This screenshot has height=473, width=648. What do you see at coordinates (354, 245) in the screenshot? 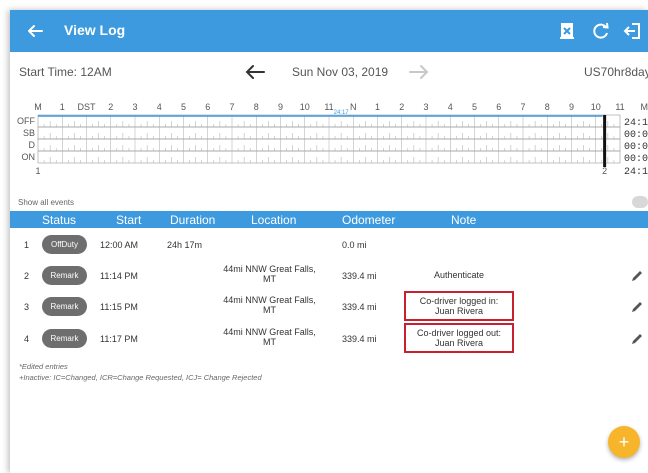
I see `row-odometer: 0.0 mi` at bounding box center [354, 245].